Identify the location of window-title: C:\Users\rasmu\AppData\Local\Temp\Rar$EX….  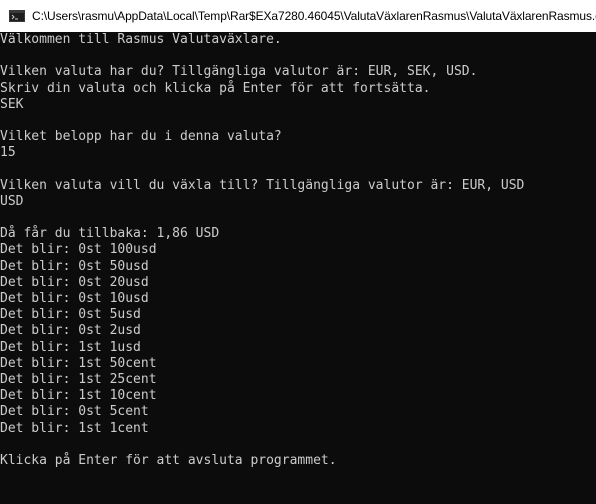
(314, 16).